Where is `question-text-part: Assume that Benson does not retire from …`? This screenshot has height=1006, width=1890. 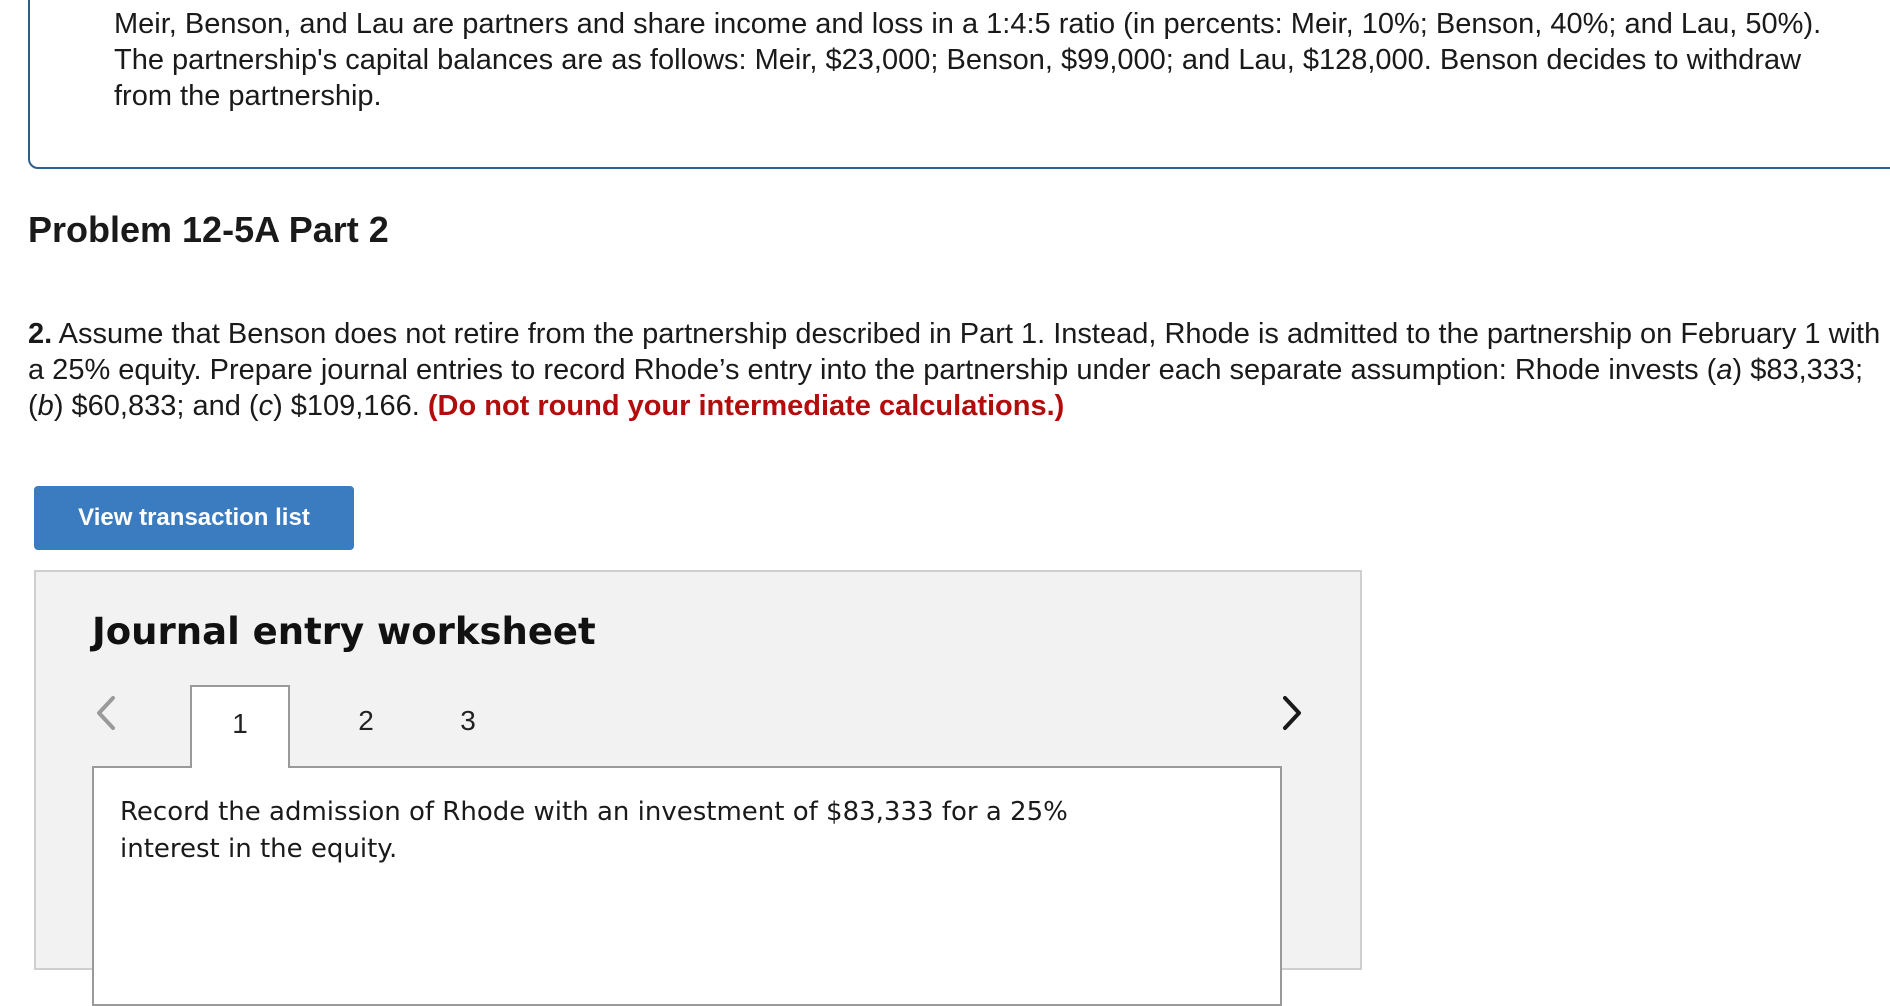
question-text-part: Assume that Benson does not retire from … is located at coordinates (954, 352).